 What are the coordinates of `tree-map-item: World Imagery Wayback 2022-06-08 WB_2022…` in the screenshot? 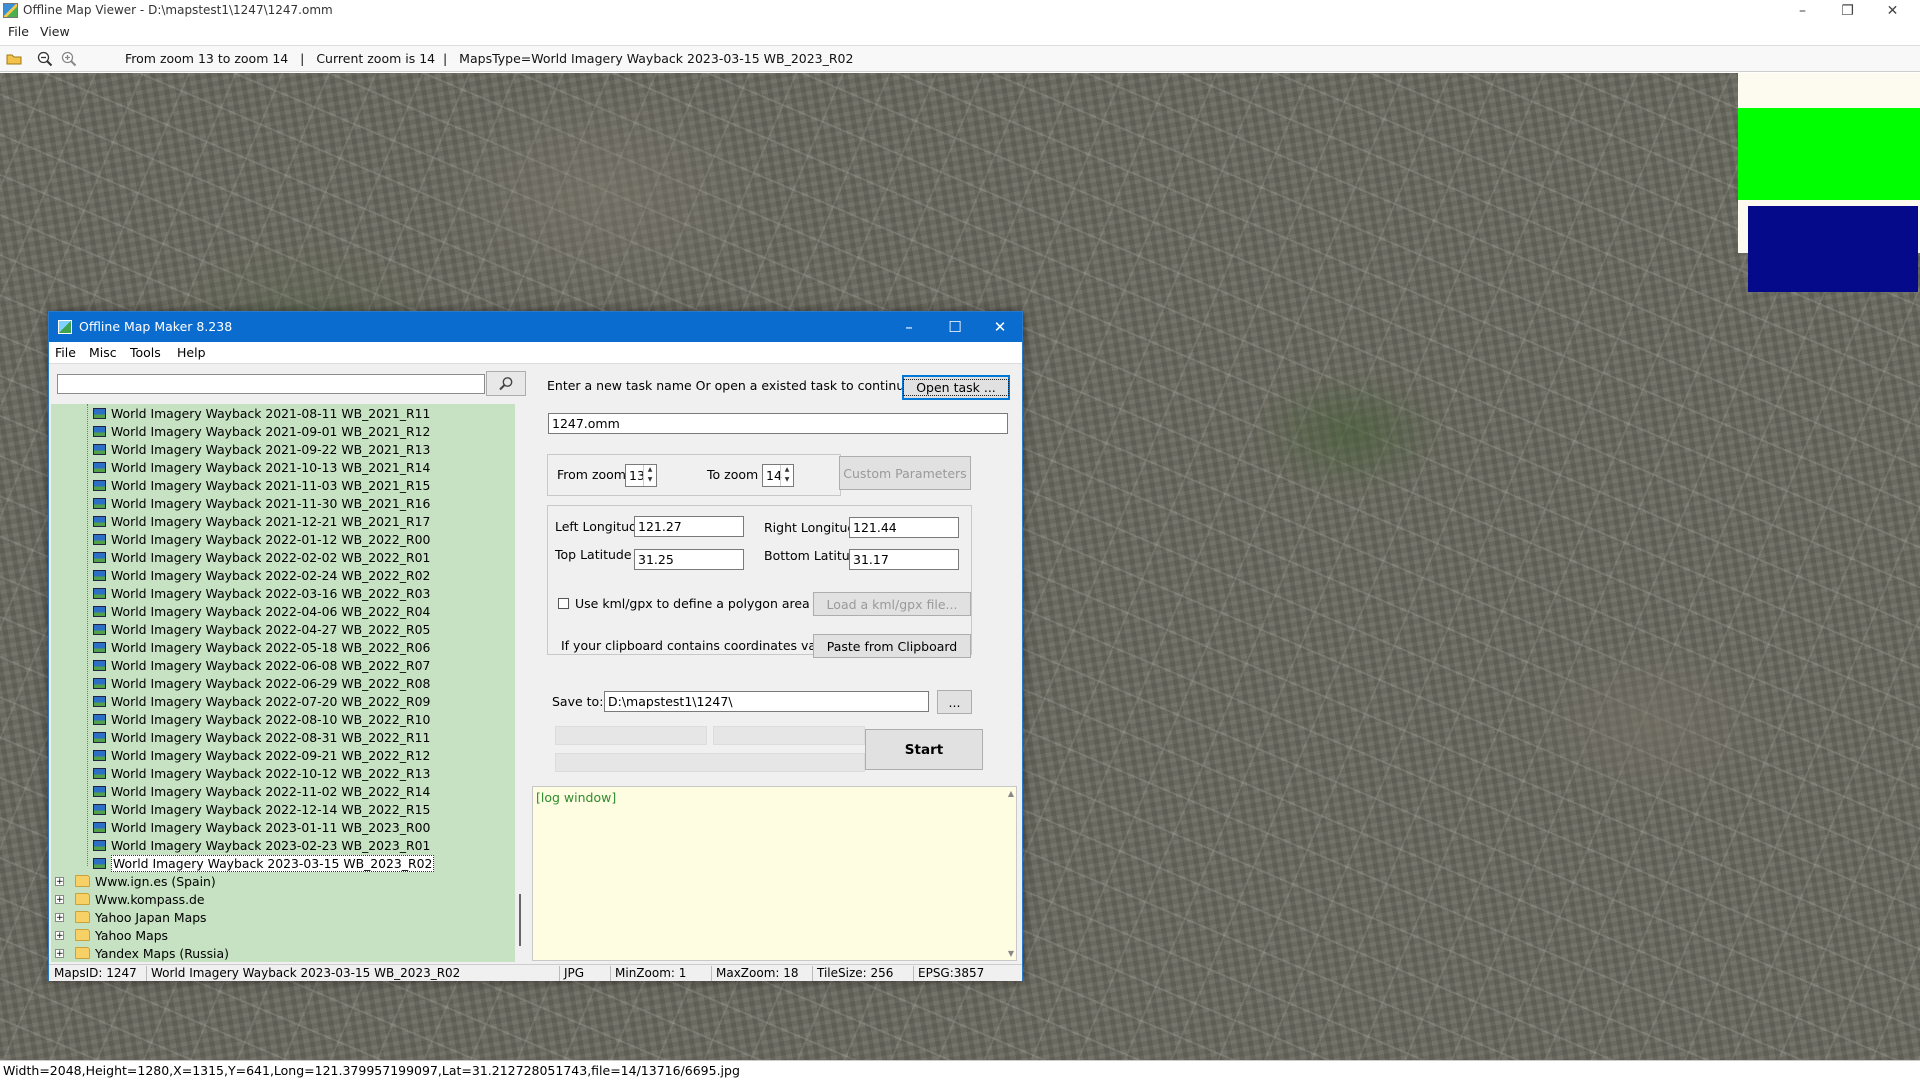 It's located at (261, 665).